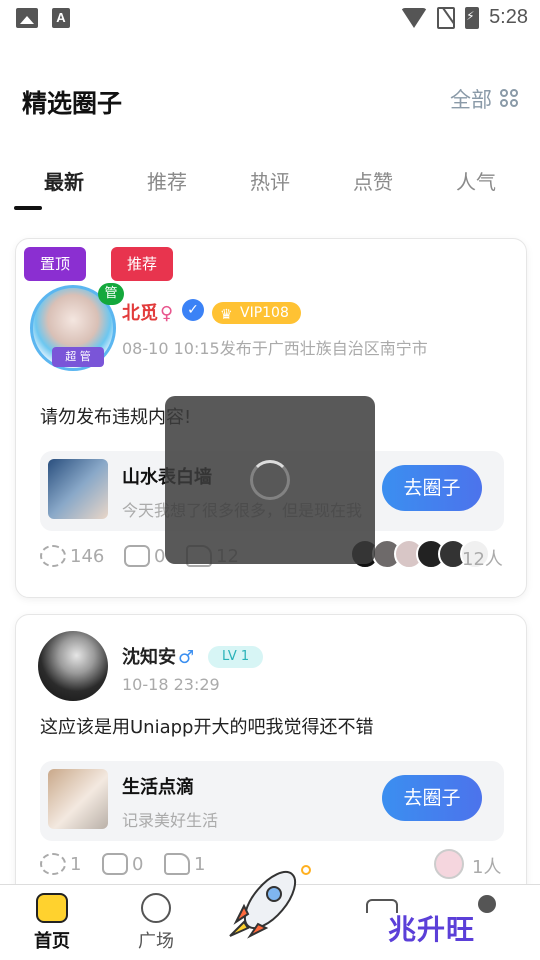 The height and width of the screenshot is (960, 540). What do you see at coordinates (156, 941) in the screenshot?
I see `tab-square-label: 广场` at bounding box center [156, 941].